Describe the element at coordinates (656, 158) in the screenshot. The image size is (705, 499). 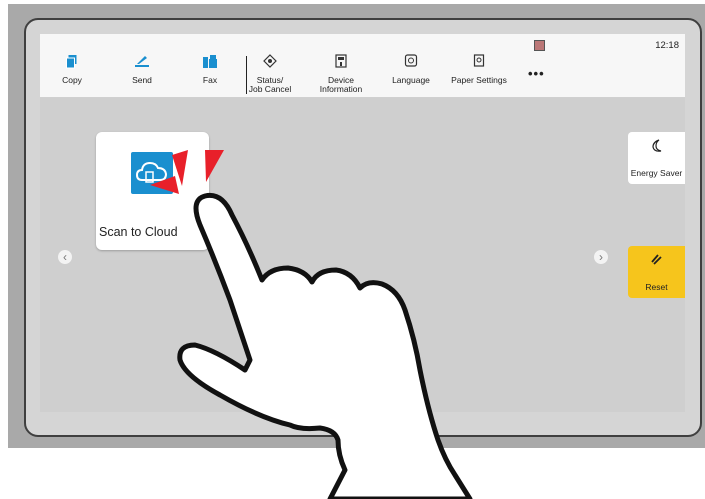
I see `energy-saver-button: Energy Saver` at that location.